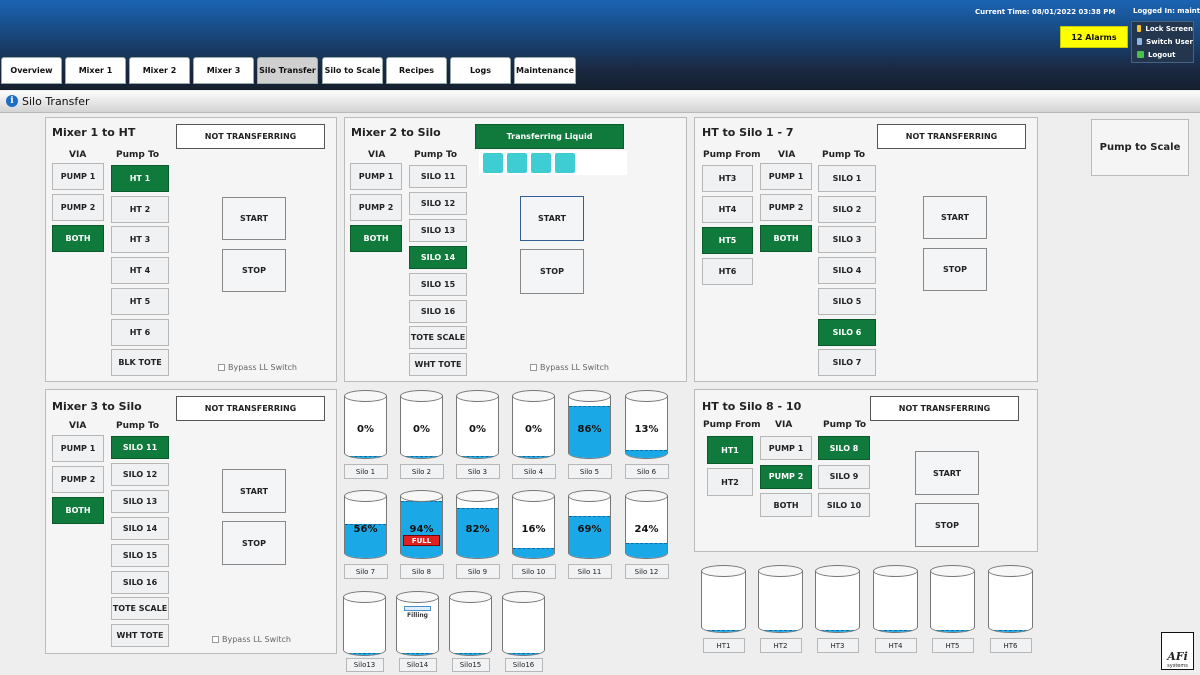 The width and height of the screenshot is (1200, 675). Describe the element at coordinates (223, 70) in the screenshot. I see `tab-mixer-3: Mixer 3` at that location.